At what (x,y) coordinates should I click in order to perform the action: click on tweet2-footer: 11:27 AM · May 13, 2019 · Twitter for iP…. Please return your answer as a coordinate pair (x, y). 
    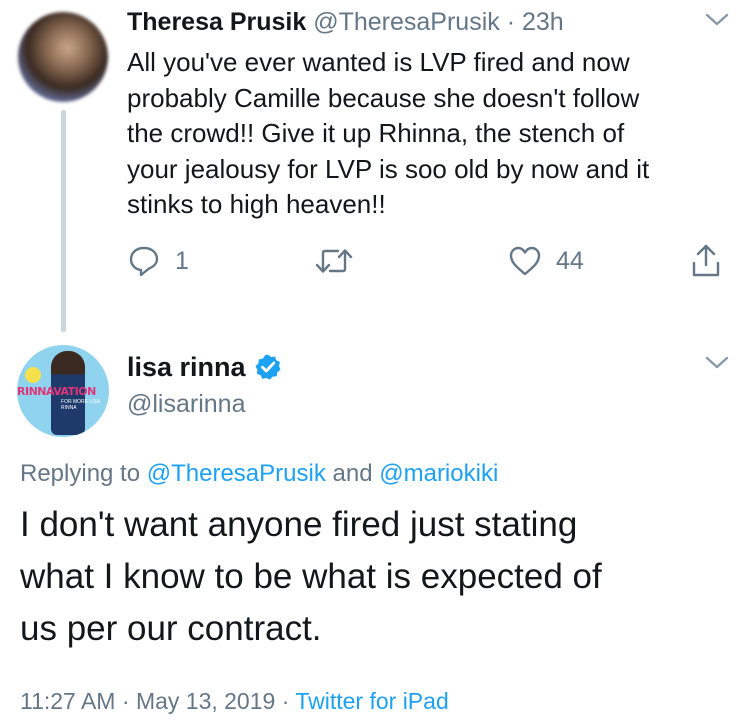
    Looking at the image, I should click on (234, 701).